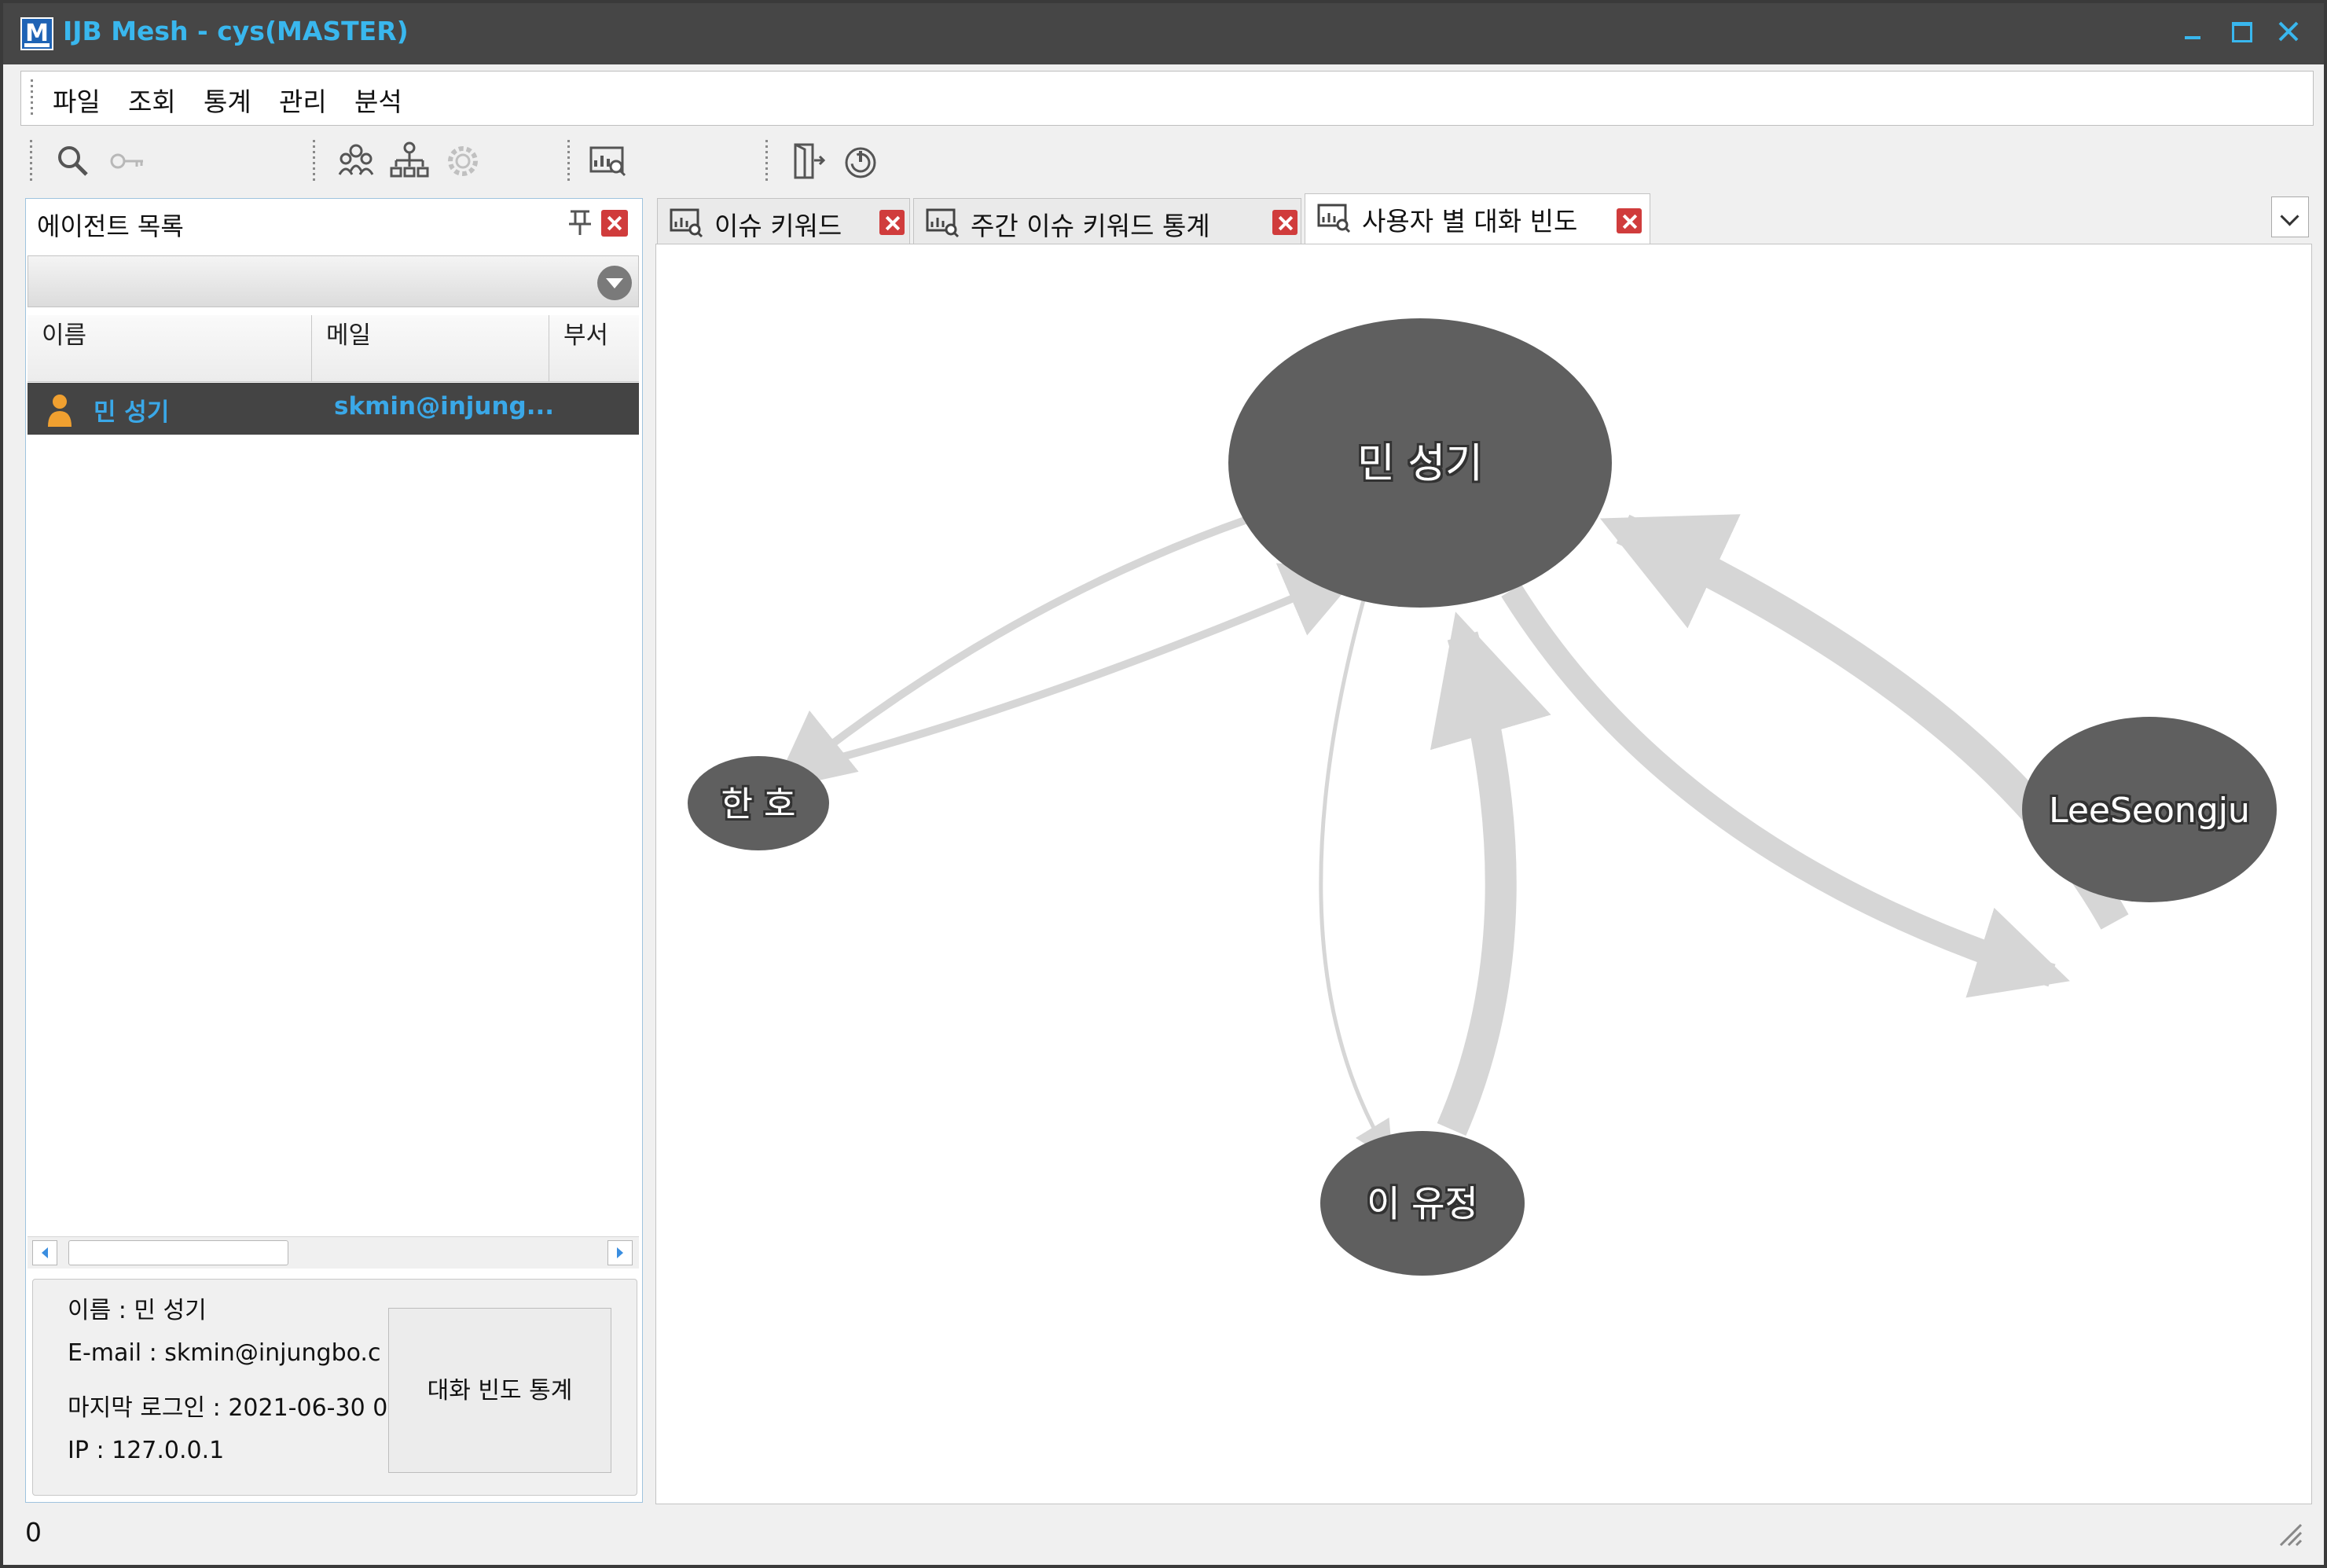 This screenshot has width=2327, height=1568. Describe the element at coordinates (170, 348) in the screenshot. I see `column-header-name: 이름` at that location.